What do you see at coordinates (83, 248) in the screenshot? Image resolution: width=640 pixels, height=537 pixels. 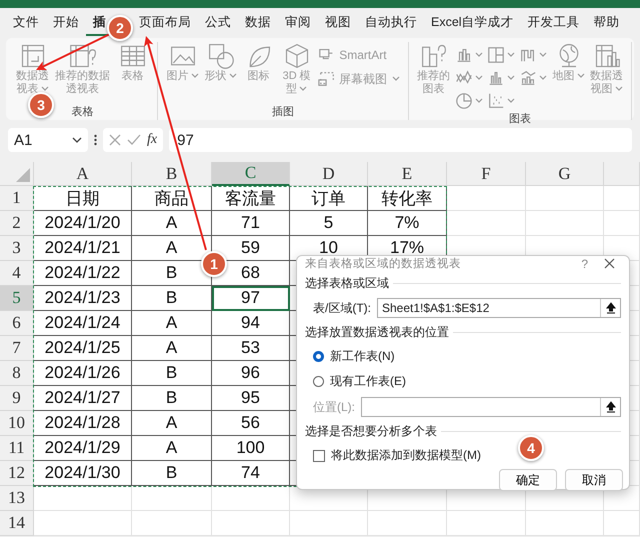 I see `table-cell: 2024/1/21` at bounding box center [83, 248].